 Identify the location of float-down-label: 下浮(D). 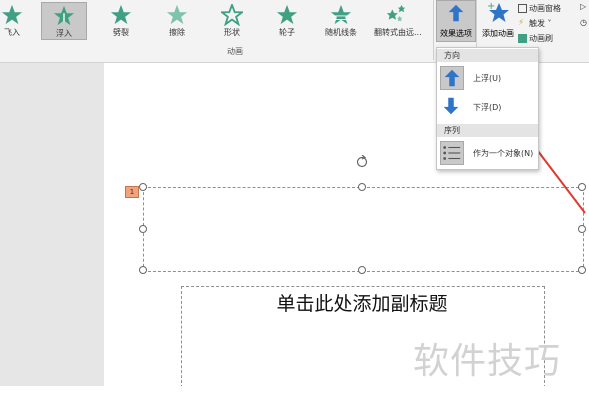
(487, 107).